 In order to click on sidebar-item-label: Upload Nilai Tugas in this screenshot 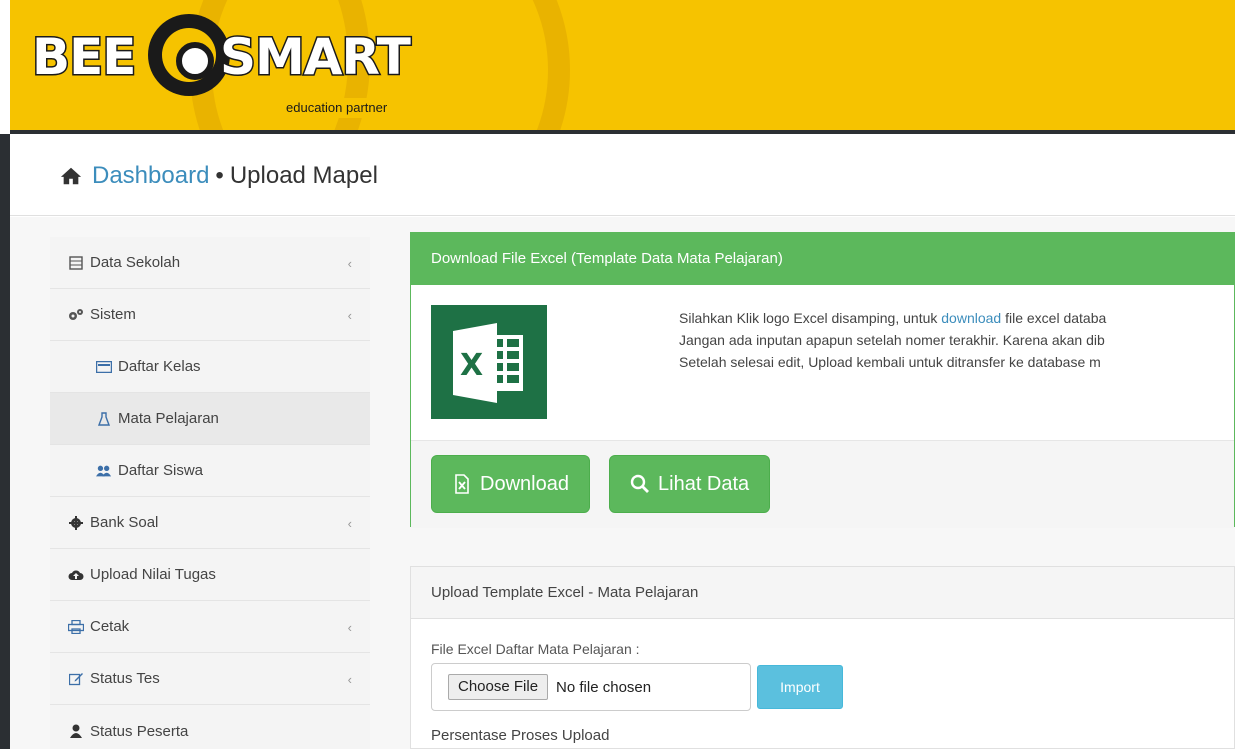, I will do `click(153, 574)`.